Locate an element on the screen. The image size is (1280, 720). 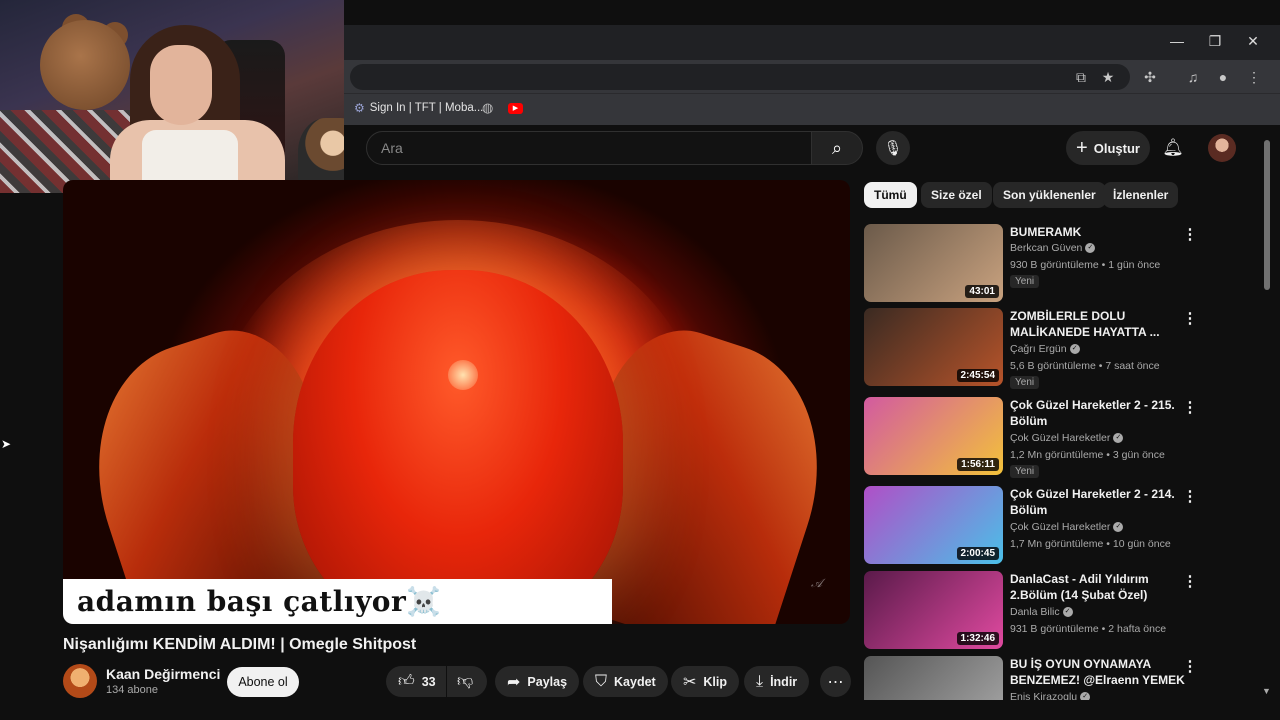
bookmark-star-icon: ★ is located at coordinates (1108, 77).